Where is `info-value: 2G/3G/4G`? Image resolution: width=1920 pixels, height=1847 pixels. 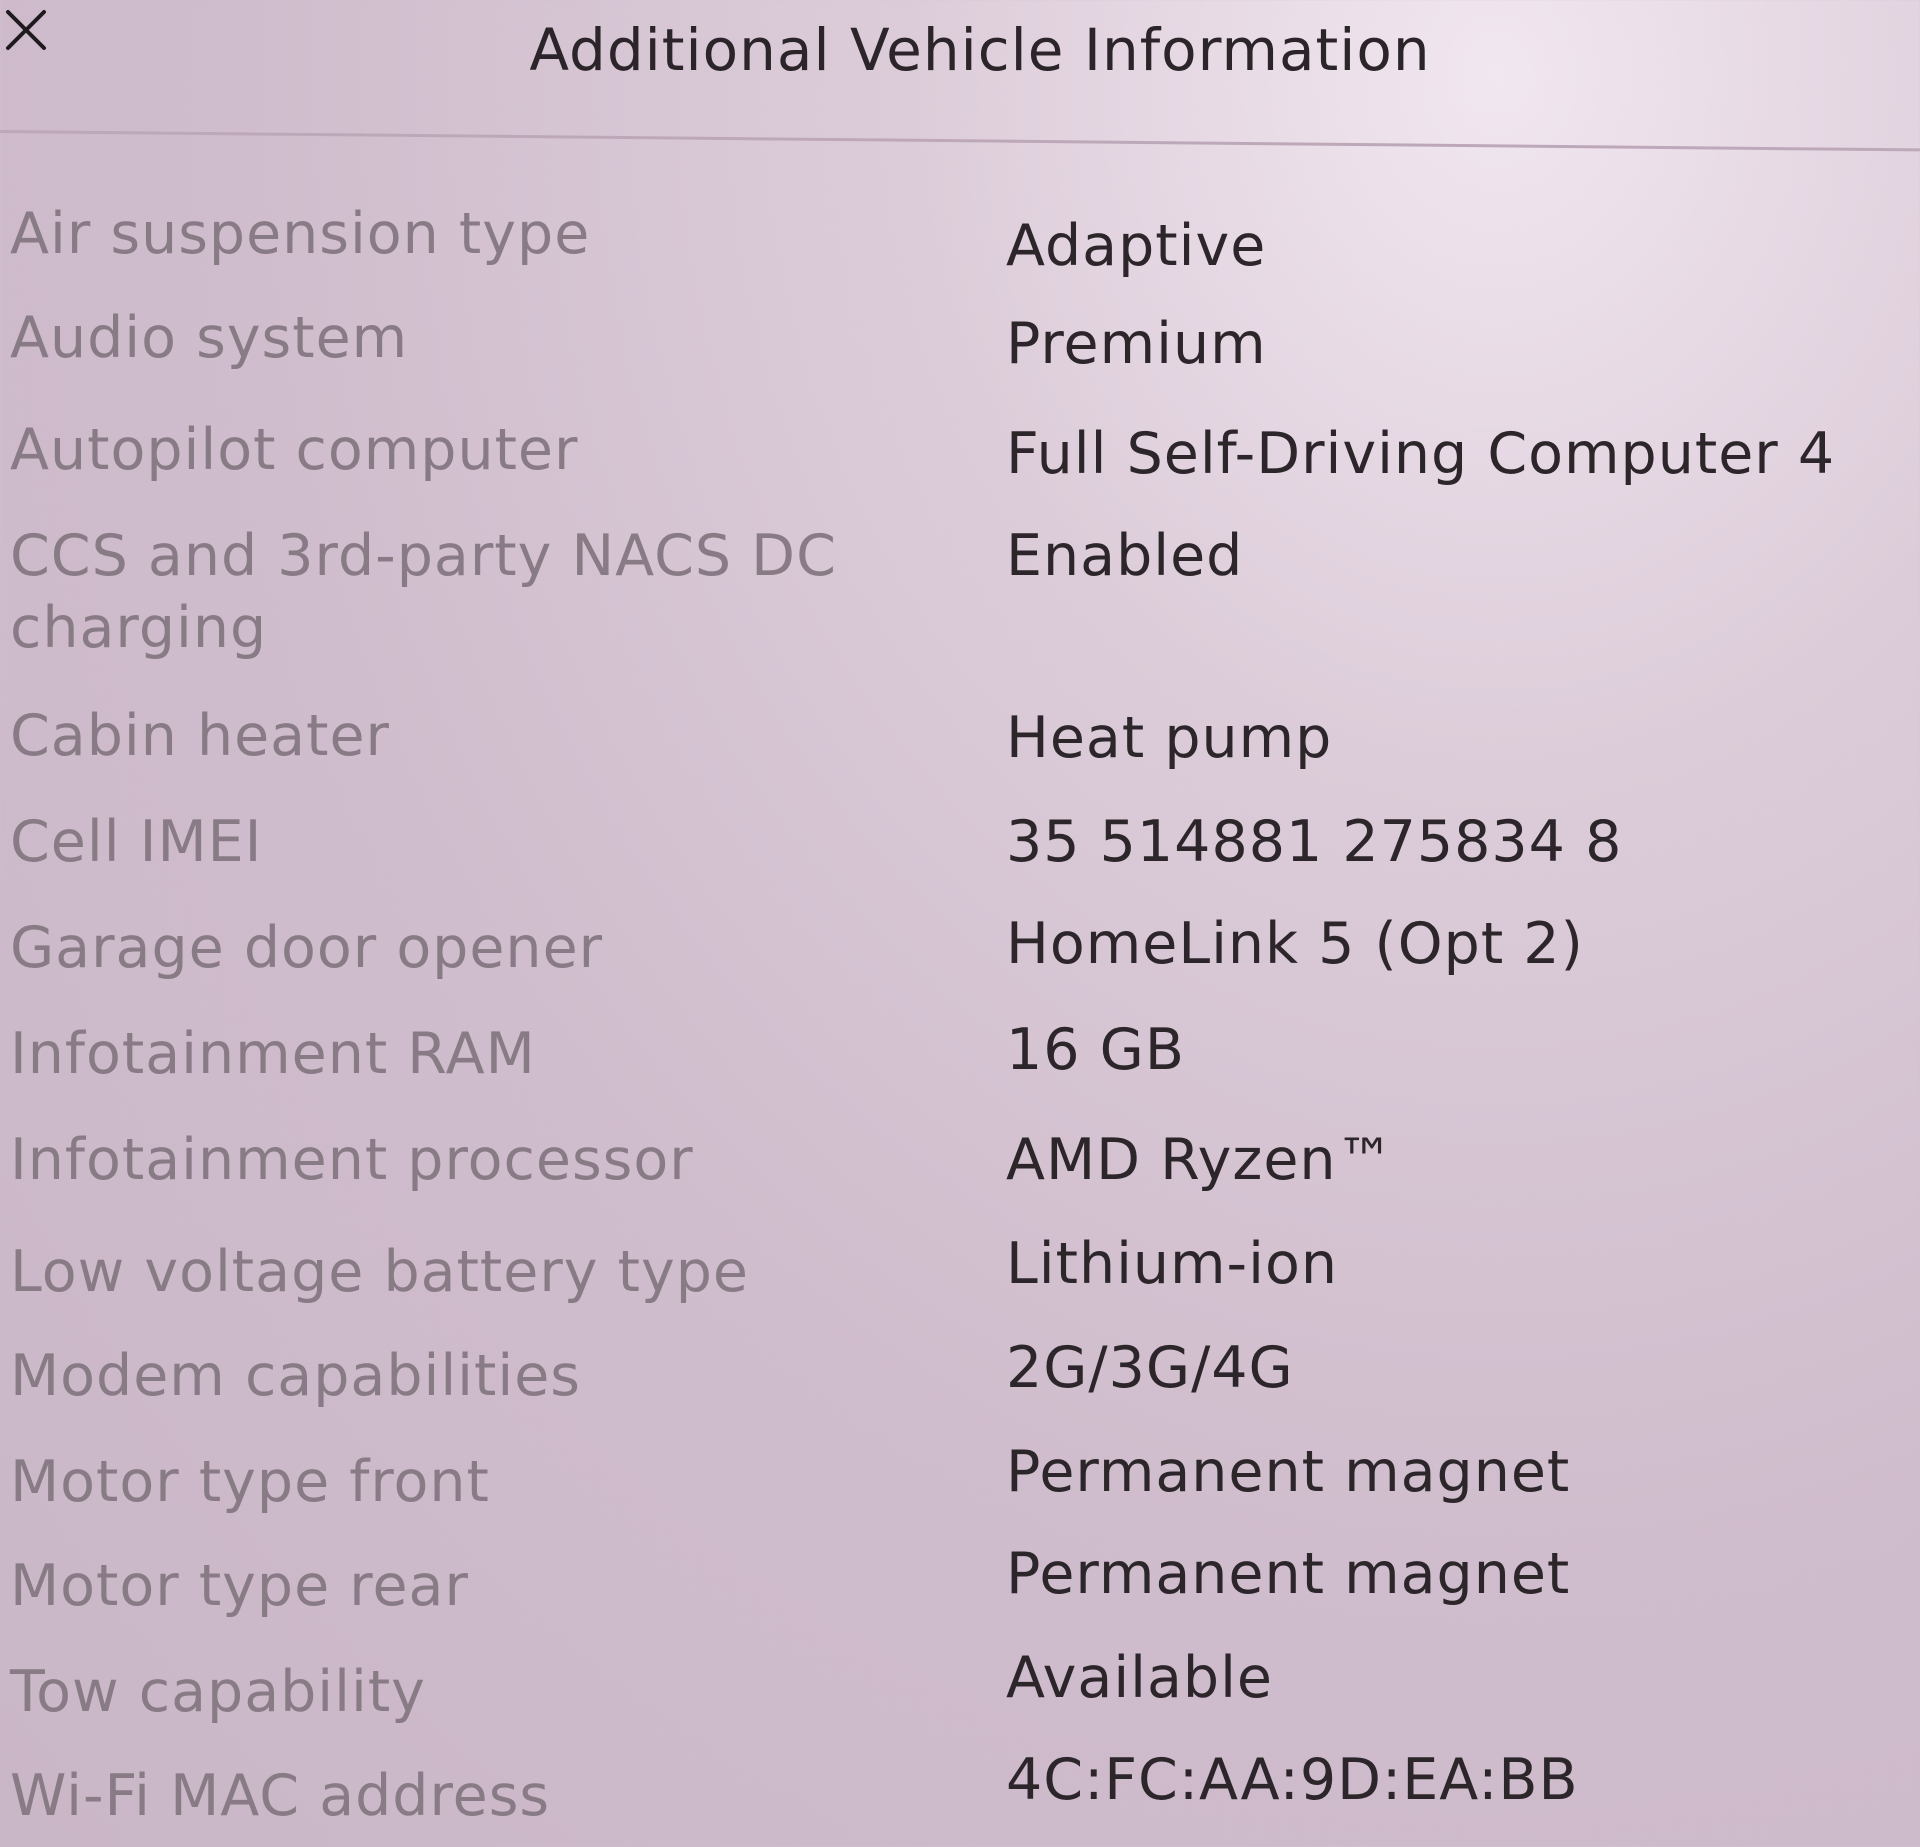 info-value: 2G/3G/4G is located at coordinates (1150, 1368).